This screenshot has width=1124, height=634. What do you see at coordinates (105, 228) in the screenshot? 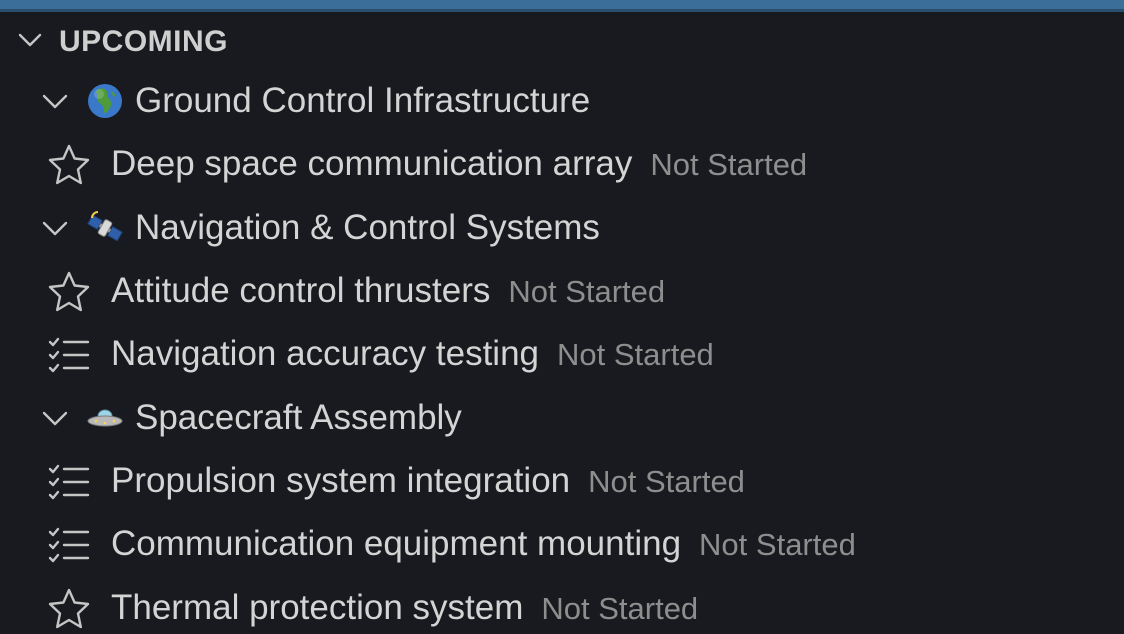
I see `satellite-icon` at bounding box center [105, 228].